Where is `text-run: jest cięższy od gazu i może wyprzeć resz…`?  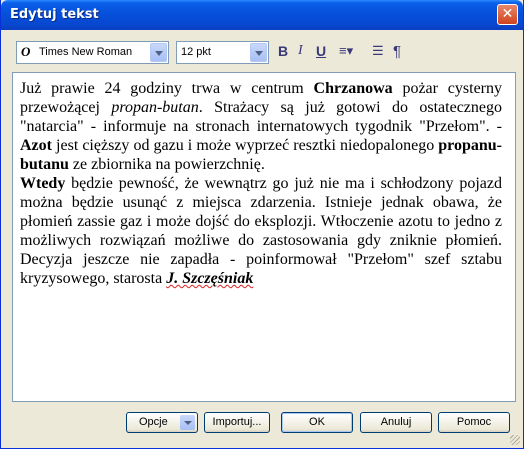
text-run: jest cięższy od gazu i może wyprzeć resz… is located at coordinates (245, 145).